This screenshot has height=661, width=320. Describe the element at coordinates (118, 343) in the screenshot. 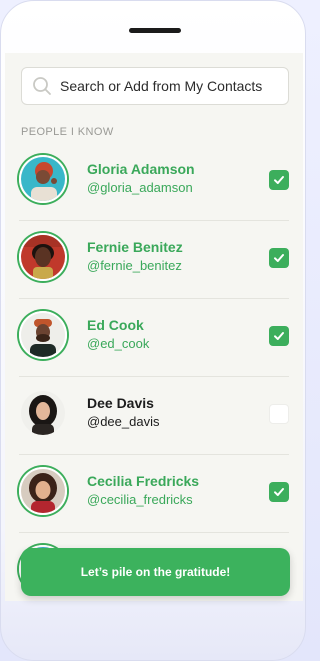

I see `contact-handle: @ed_cook` at that location.